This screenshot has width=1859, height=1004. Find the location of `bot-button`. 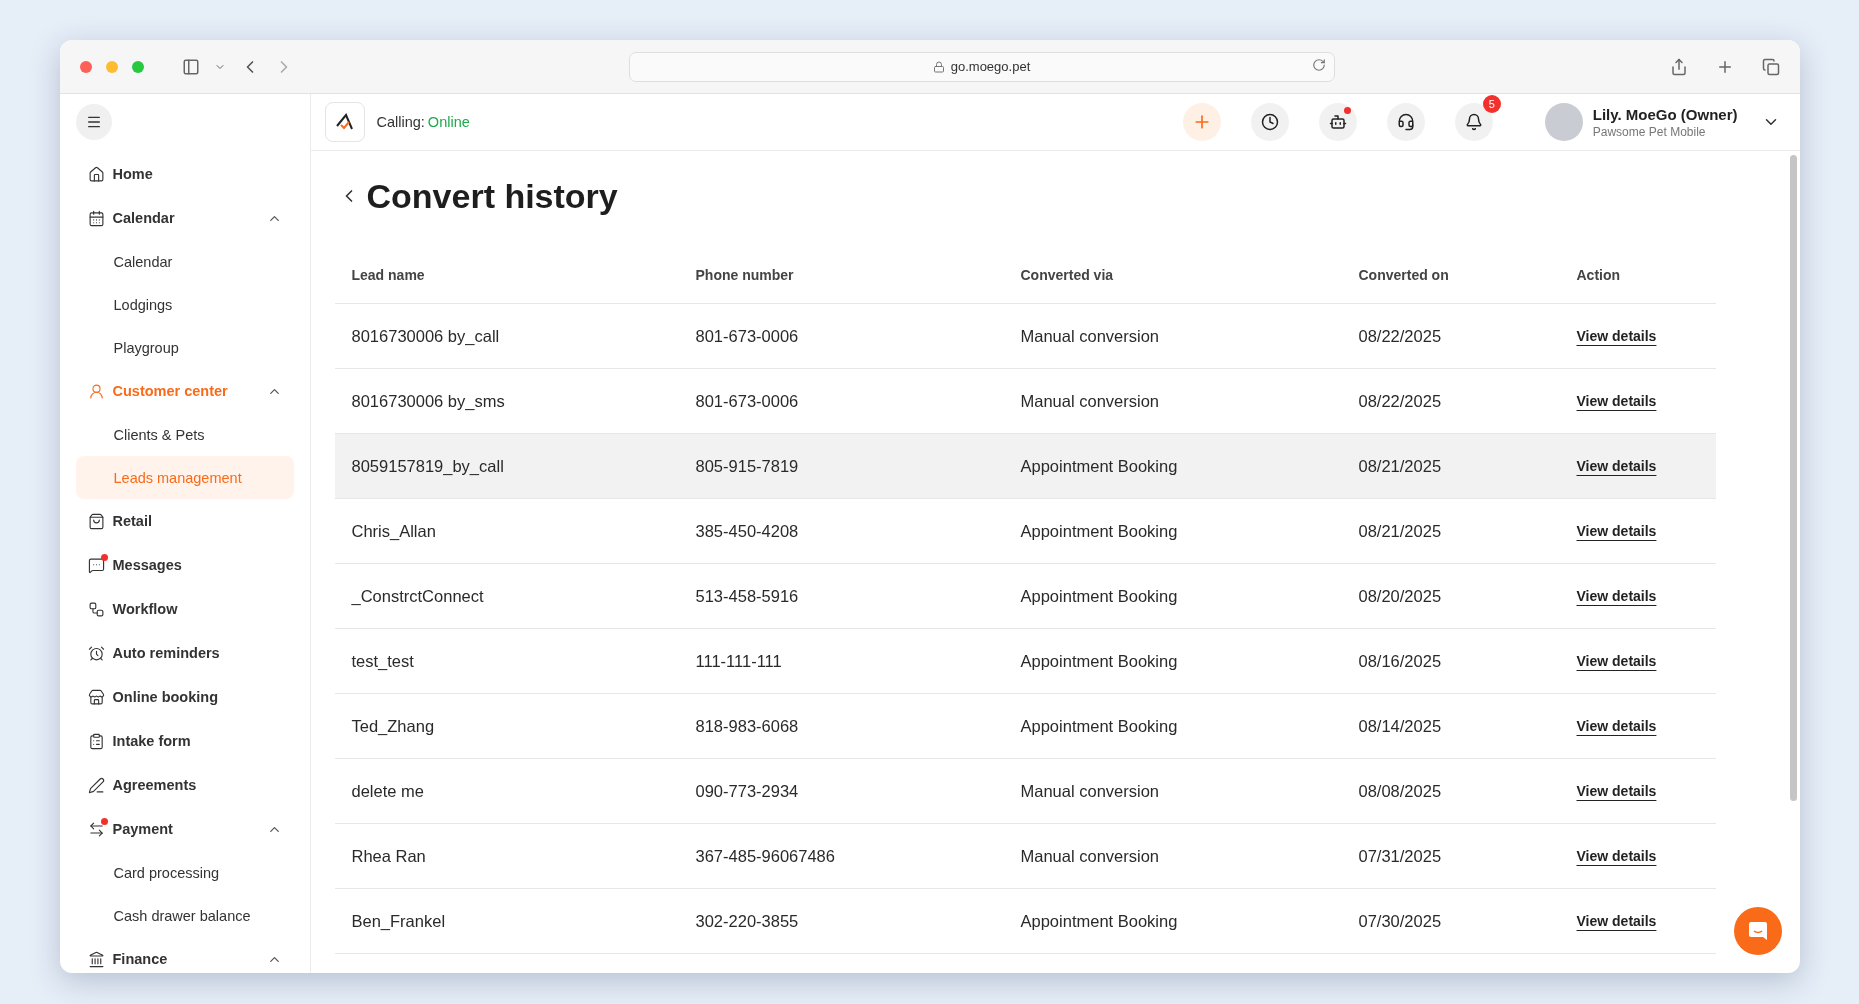

bot-button is located at coordinates (1337, 122).